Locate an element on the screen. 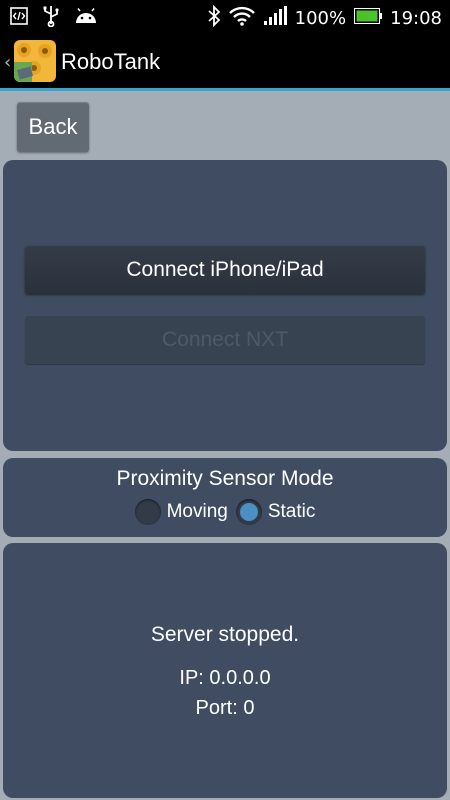 Image resolution: width=450 pixels, height=800 pixels. radio-button-static is located at coordinates (248, 512).